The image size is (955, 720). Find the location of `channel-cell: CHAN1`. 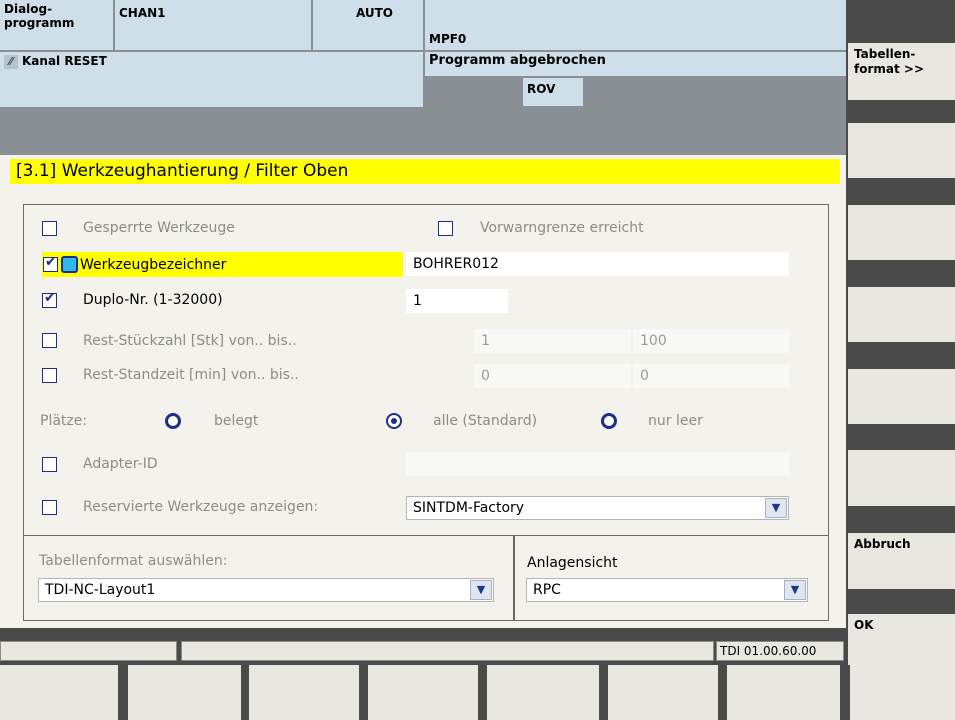

channel-cell: CHAN1 is located at coordinates (213, 25).